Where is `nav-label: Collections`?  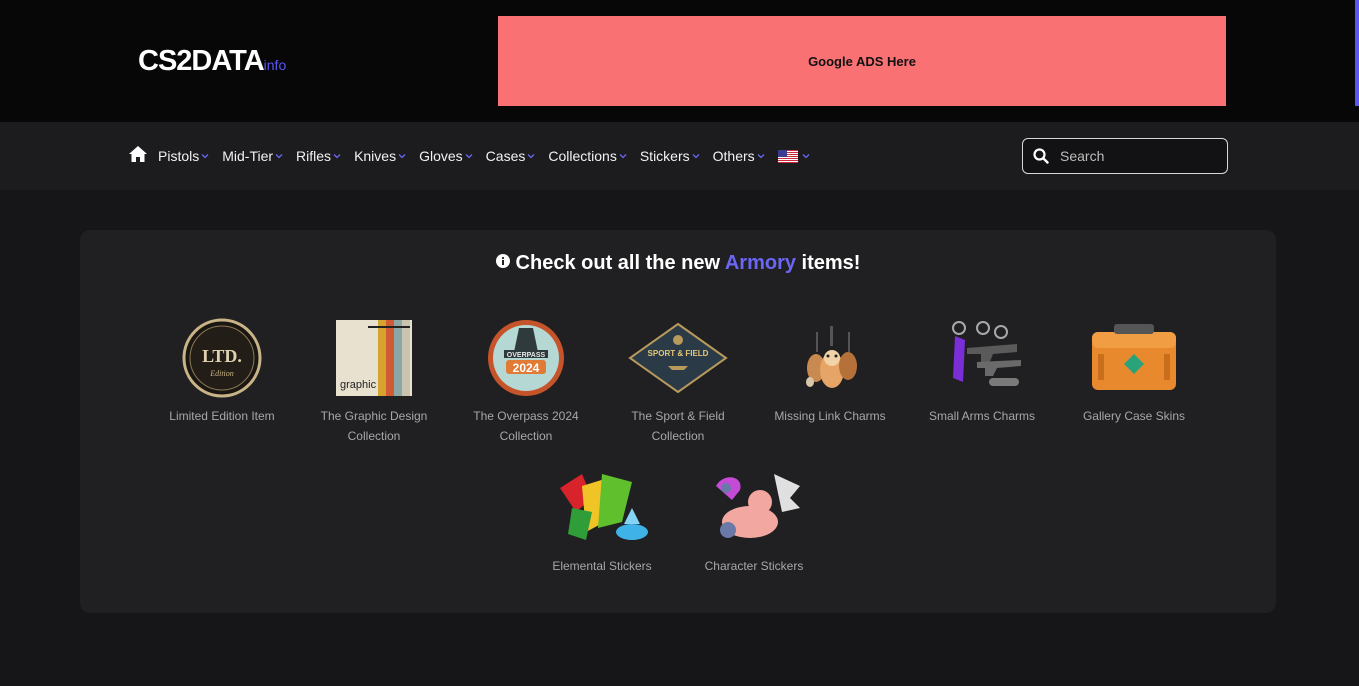 nav-label: Collections is located at coordinates (582, 156).